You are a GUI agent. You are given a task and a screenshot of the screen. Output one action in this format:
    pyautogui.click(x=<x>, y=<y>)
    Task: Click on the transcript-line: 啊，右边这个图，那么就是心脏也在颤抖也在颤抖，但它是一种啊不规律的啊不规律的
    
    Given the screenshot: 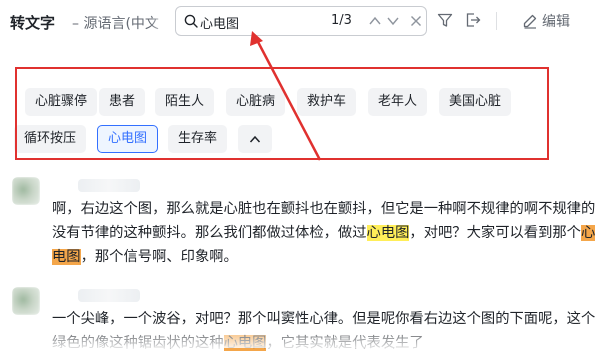 What is the action you would take?
    pyautogui.click(x=323, y=209)
    